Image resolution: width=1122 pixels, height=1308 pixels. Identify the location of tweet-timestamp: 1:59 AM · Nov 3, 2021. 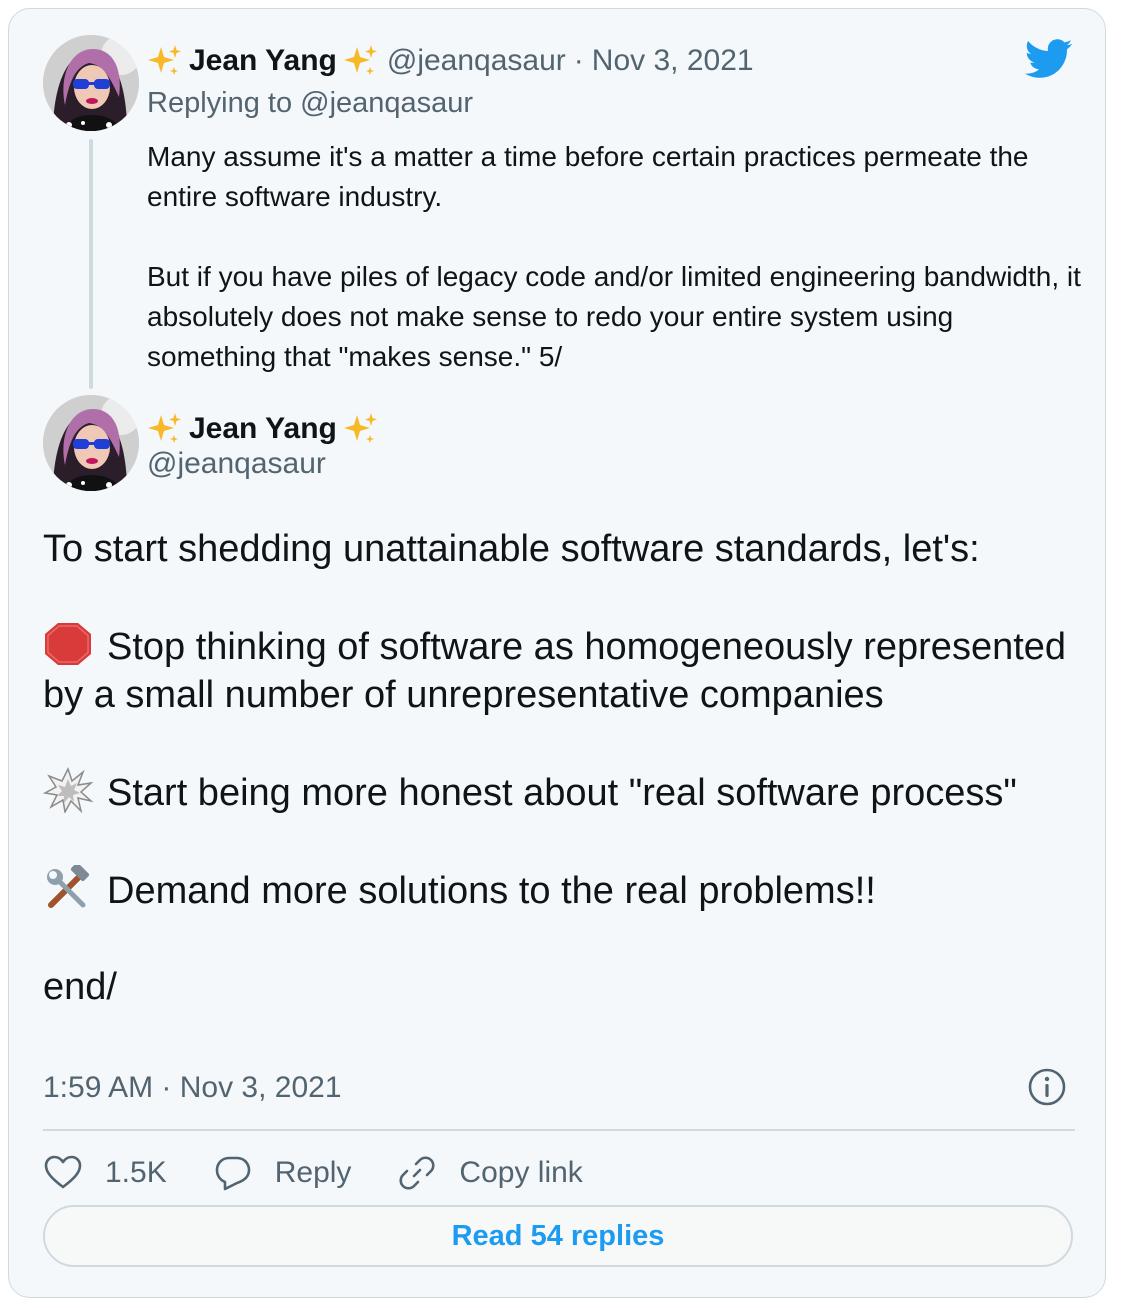
(192, 1088).